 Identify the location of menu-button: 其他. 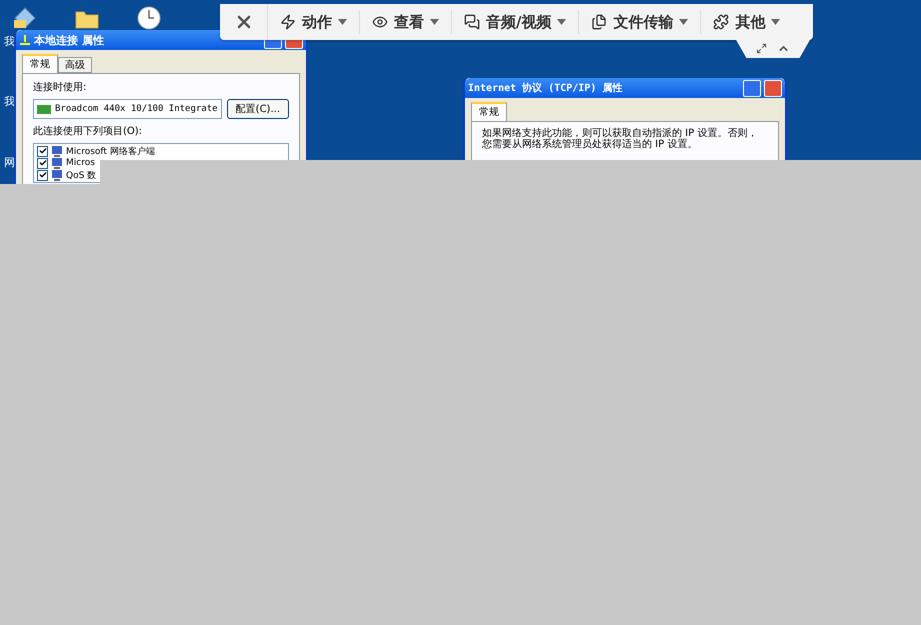
(746, 22).